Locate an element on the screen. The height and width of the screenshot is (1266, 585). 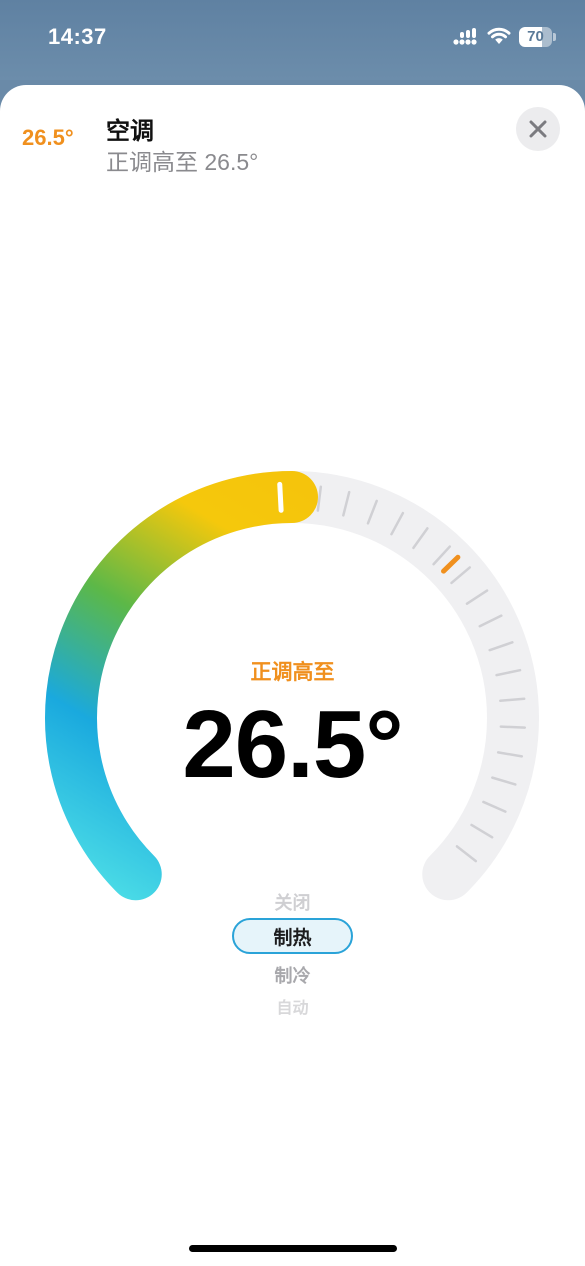
home-indicator is located at coordinates (293, 1248).